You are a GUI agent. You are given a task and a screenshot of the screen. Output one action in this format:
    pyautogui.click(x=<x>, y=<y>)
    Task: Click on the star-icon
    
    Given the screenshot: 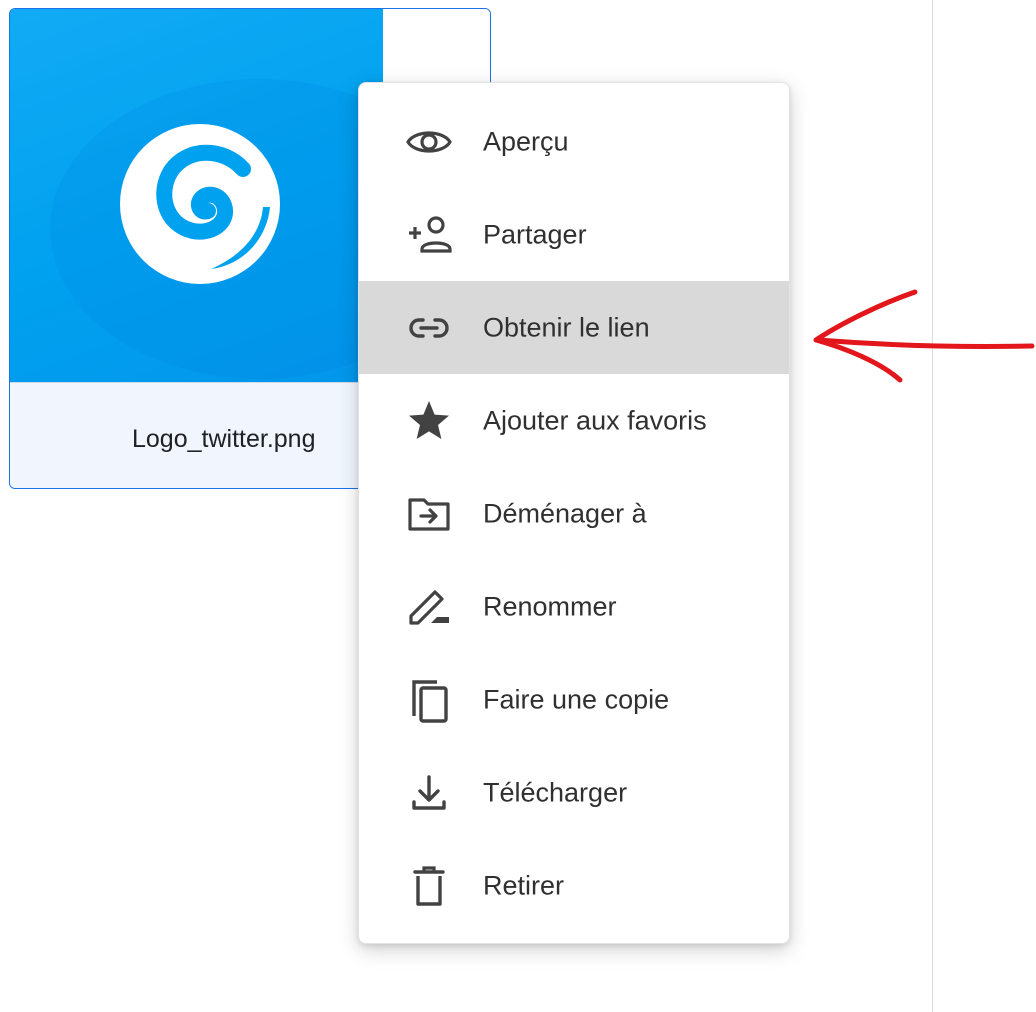 What is the action you would take?
    pyautogui.click(x=429, y=421)
    